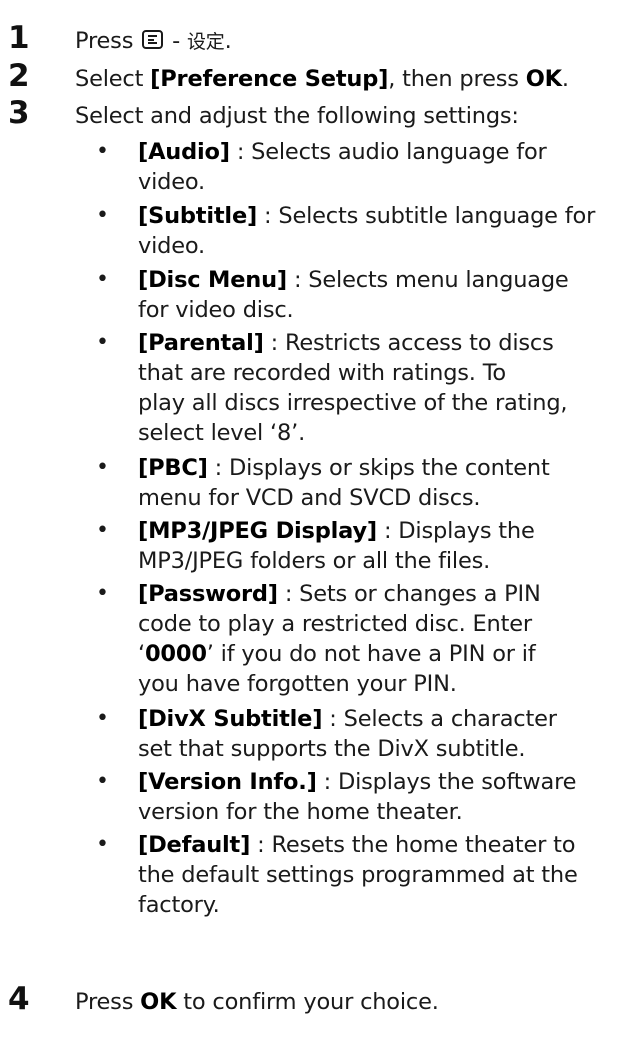  Describe the element at coordinates (173, 468) in the screenshot. I see `setting-label: [PBC]` at that location.